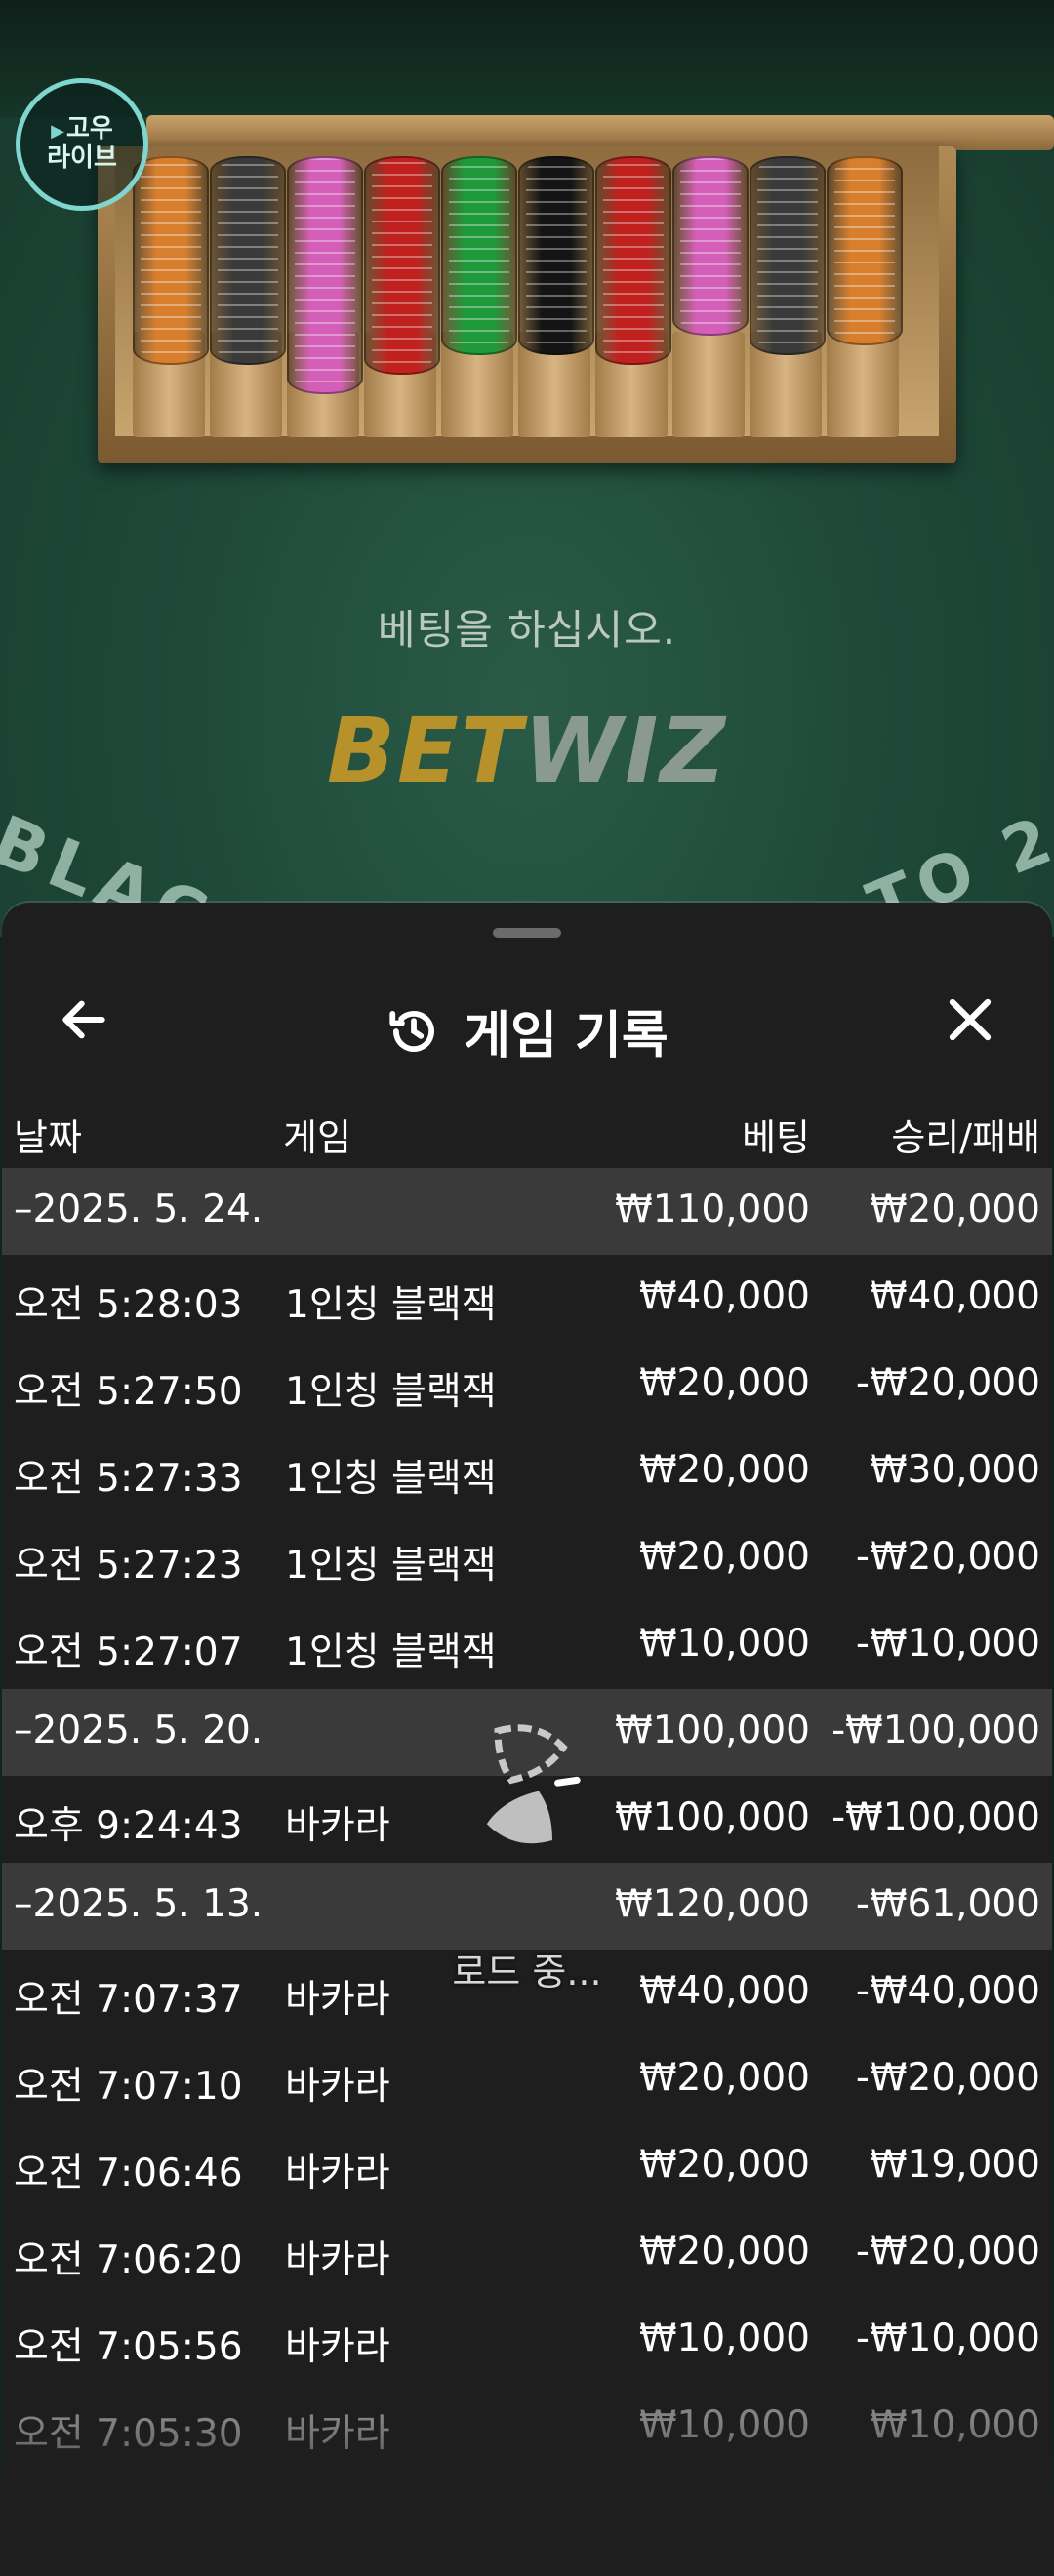 The image size is (1054, 2576). Describe the element at coordinates (139, 1904) in the screenshot. I see `row-date: –2025. 5. 13.` at that location.